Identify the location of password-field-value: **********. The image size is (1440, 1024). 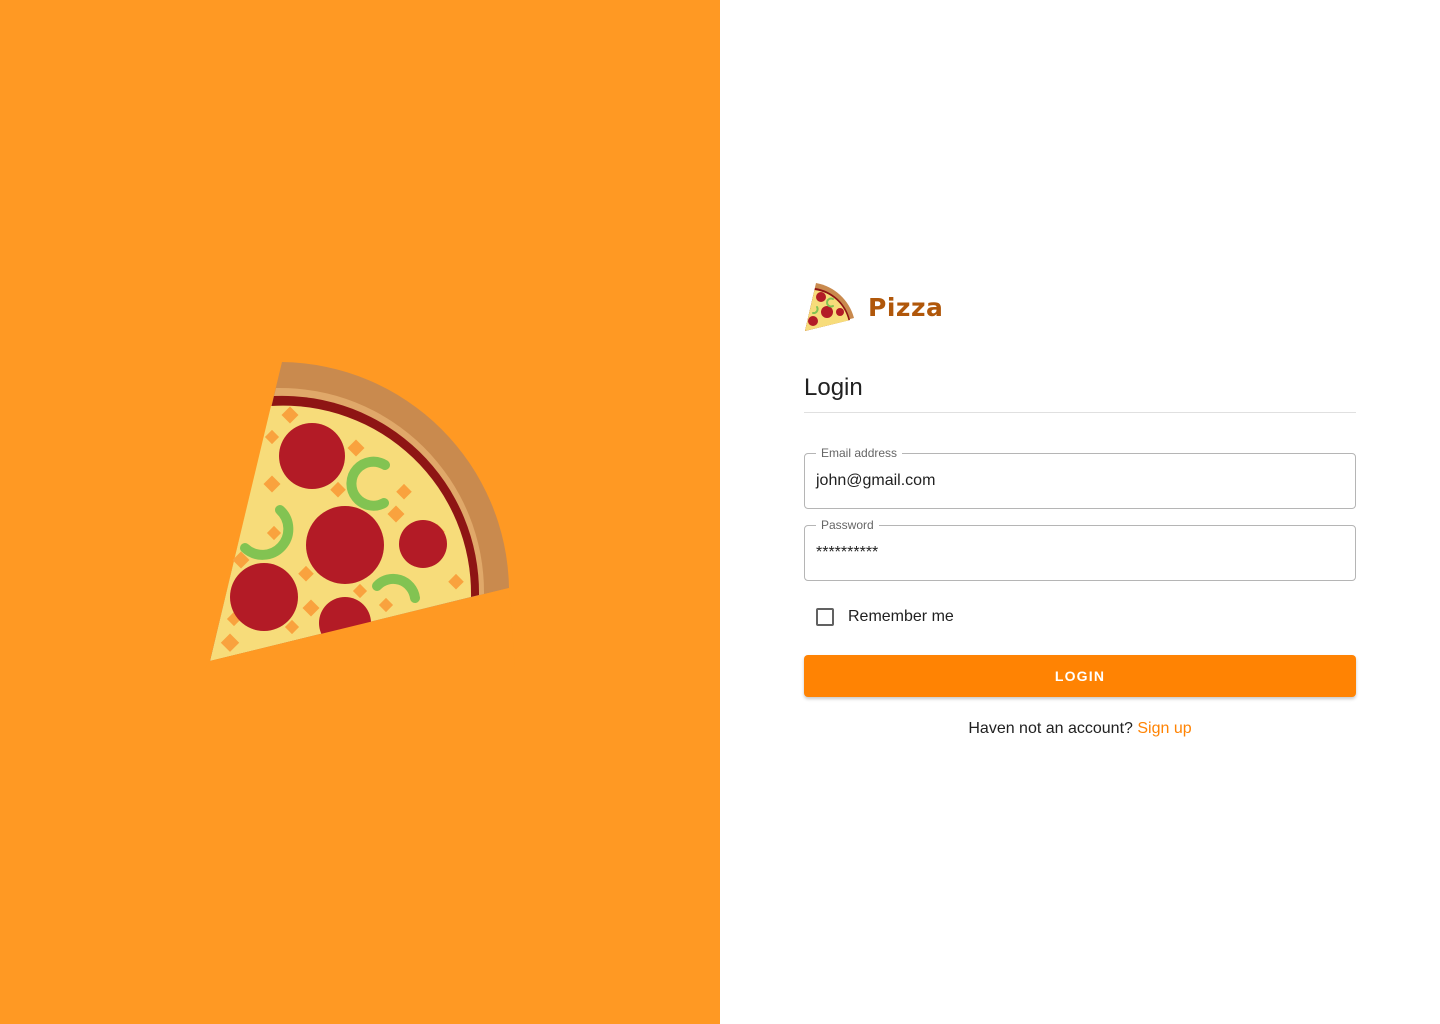
(847, 553).